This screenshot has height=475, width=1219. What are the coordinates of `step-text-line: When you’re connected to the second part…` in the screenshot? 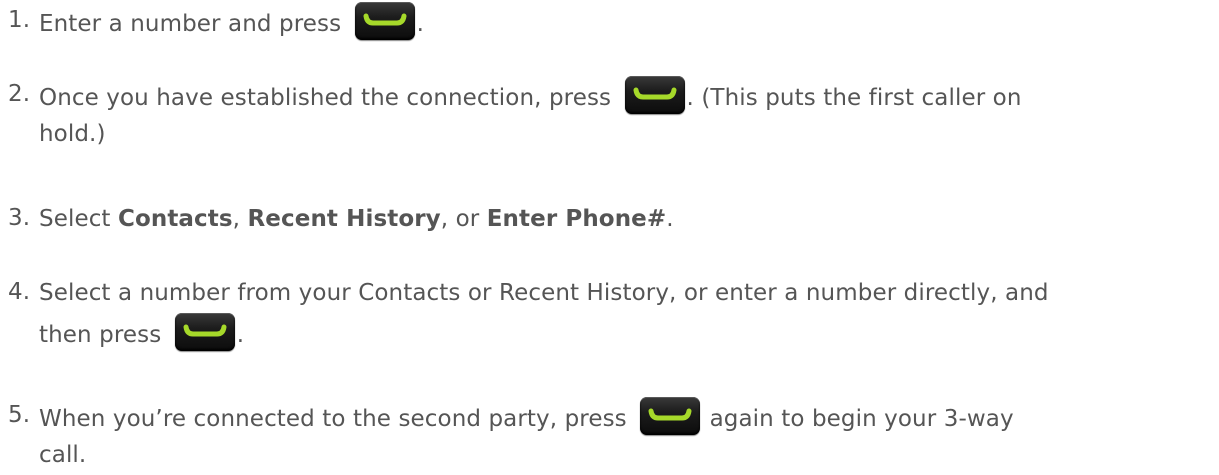 It's located at (621, 416).